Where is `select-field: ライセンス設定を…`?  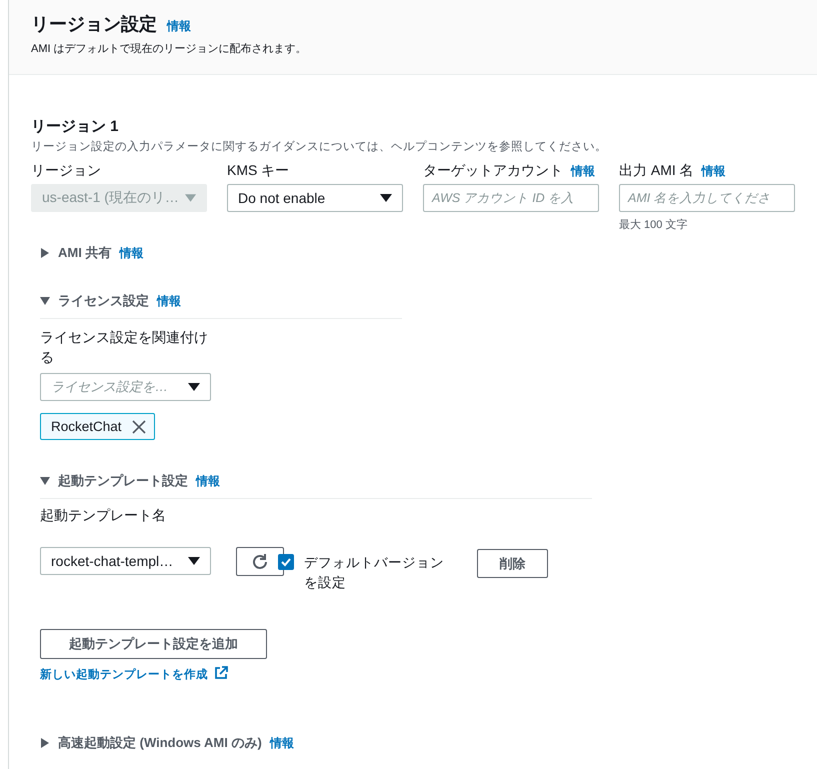
select-field: ライセンス設定を… is located at coordinates (125, 387).